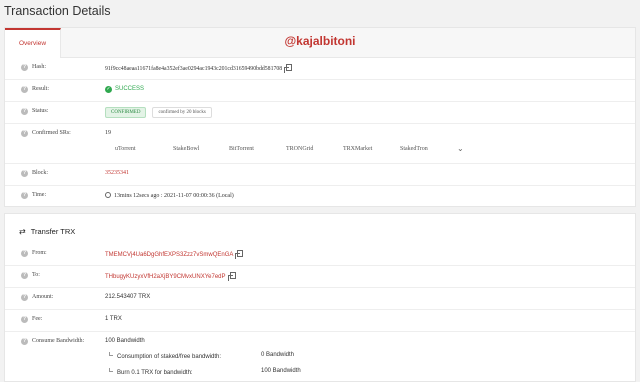  I want to click on amount-value: 212.543407 TRX, so click(128, 297).